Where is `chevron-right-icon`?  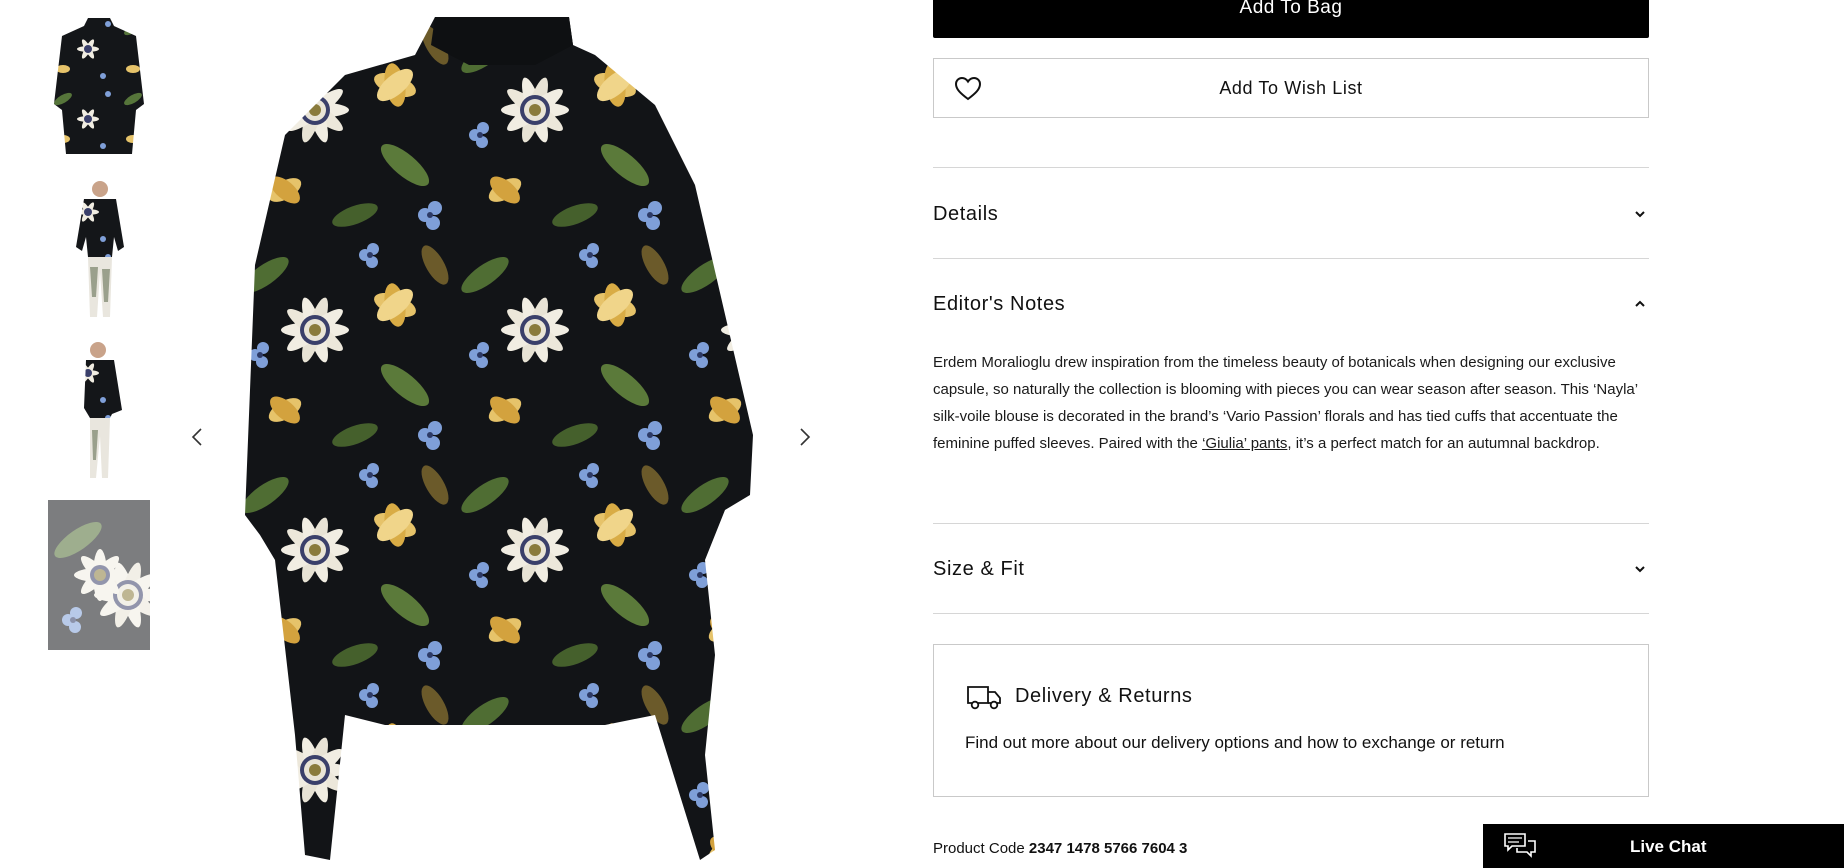
chevron-right-icon is located at coordinates (805, 437).